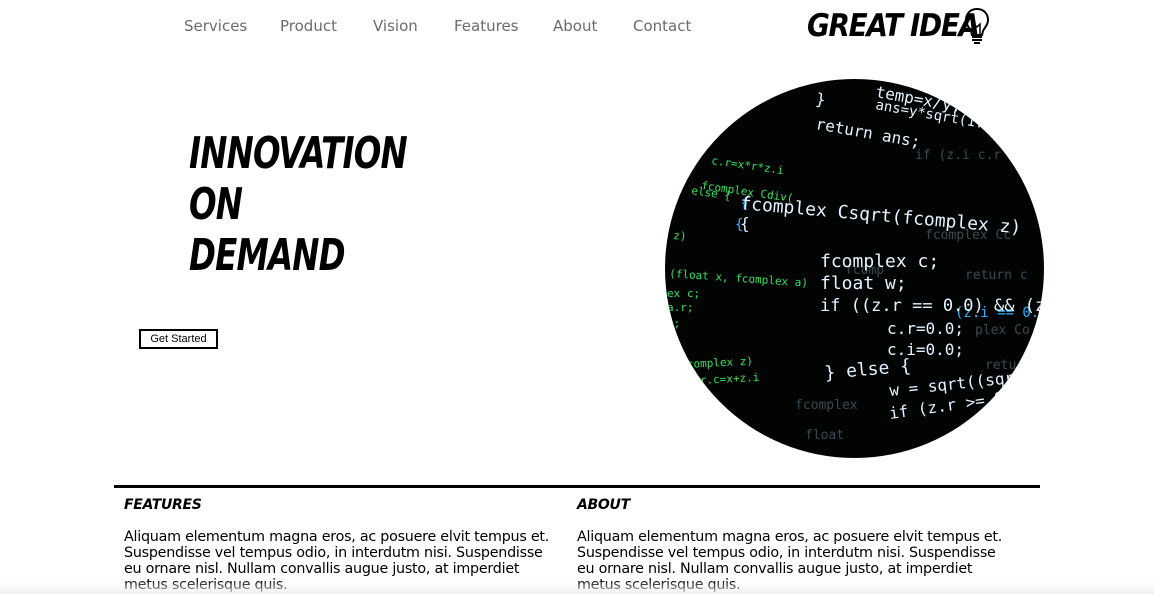  What do you see at coordinates (178, 339) in the screenshot?
I see `get-started-button: Get Started` at bounding box center [178, 339].